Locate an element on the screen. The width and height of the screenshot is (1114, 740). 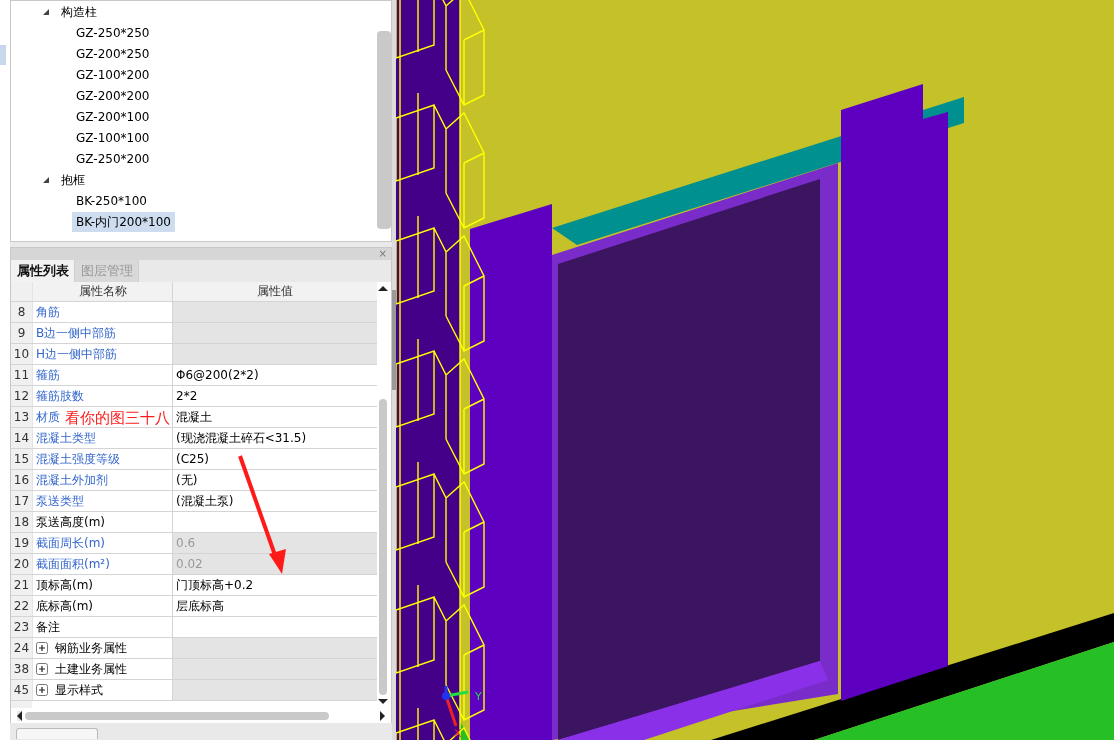
tree-item: 构造柱 is located at coordinates (79, 11).